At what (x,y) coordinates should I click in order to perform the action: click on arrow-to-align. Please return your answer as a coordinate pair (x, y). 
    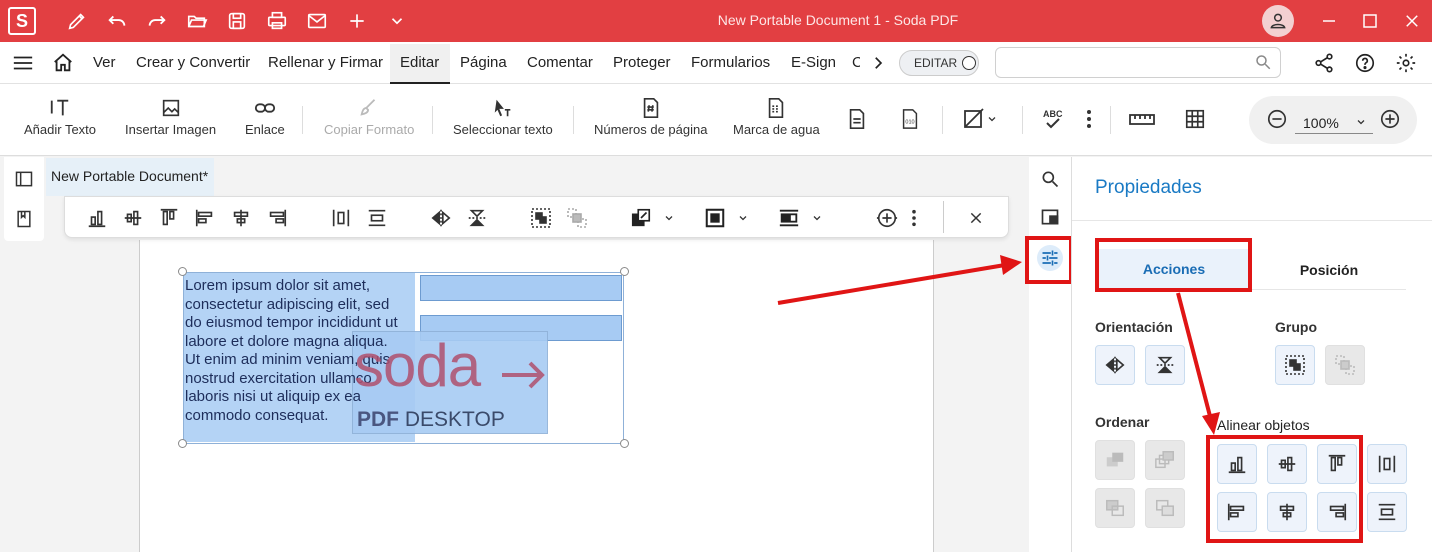
    Looking at the image, I should click on (1194, 356).